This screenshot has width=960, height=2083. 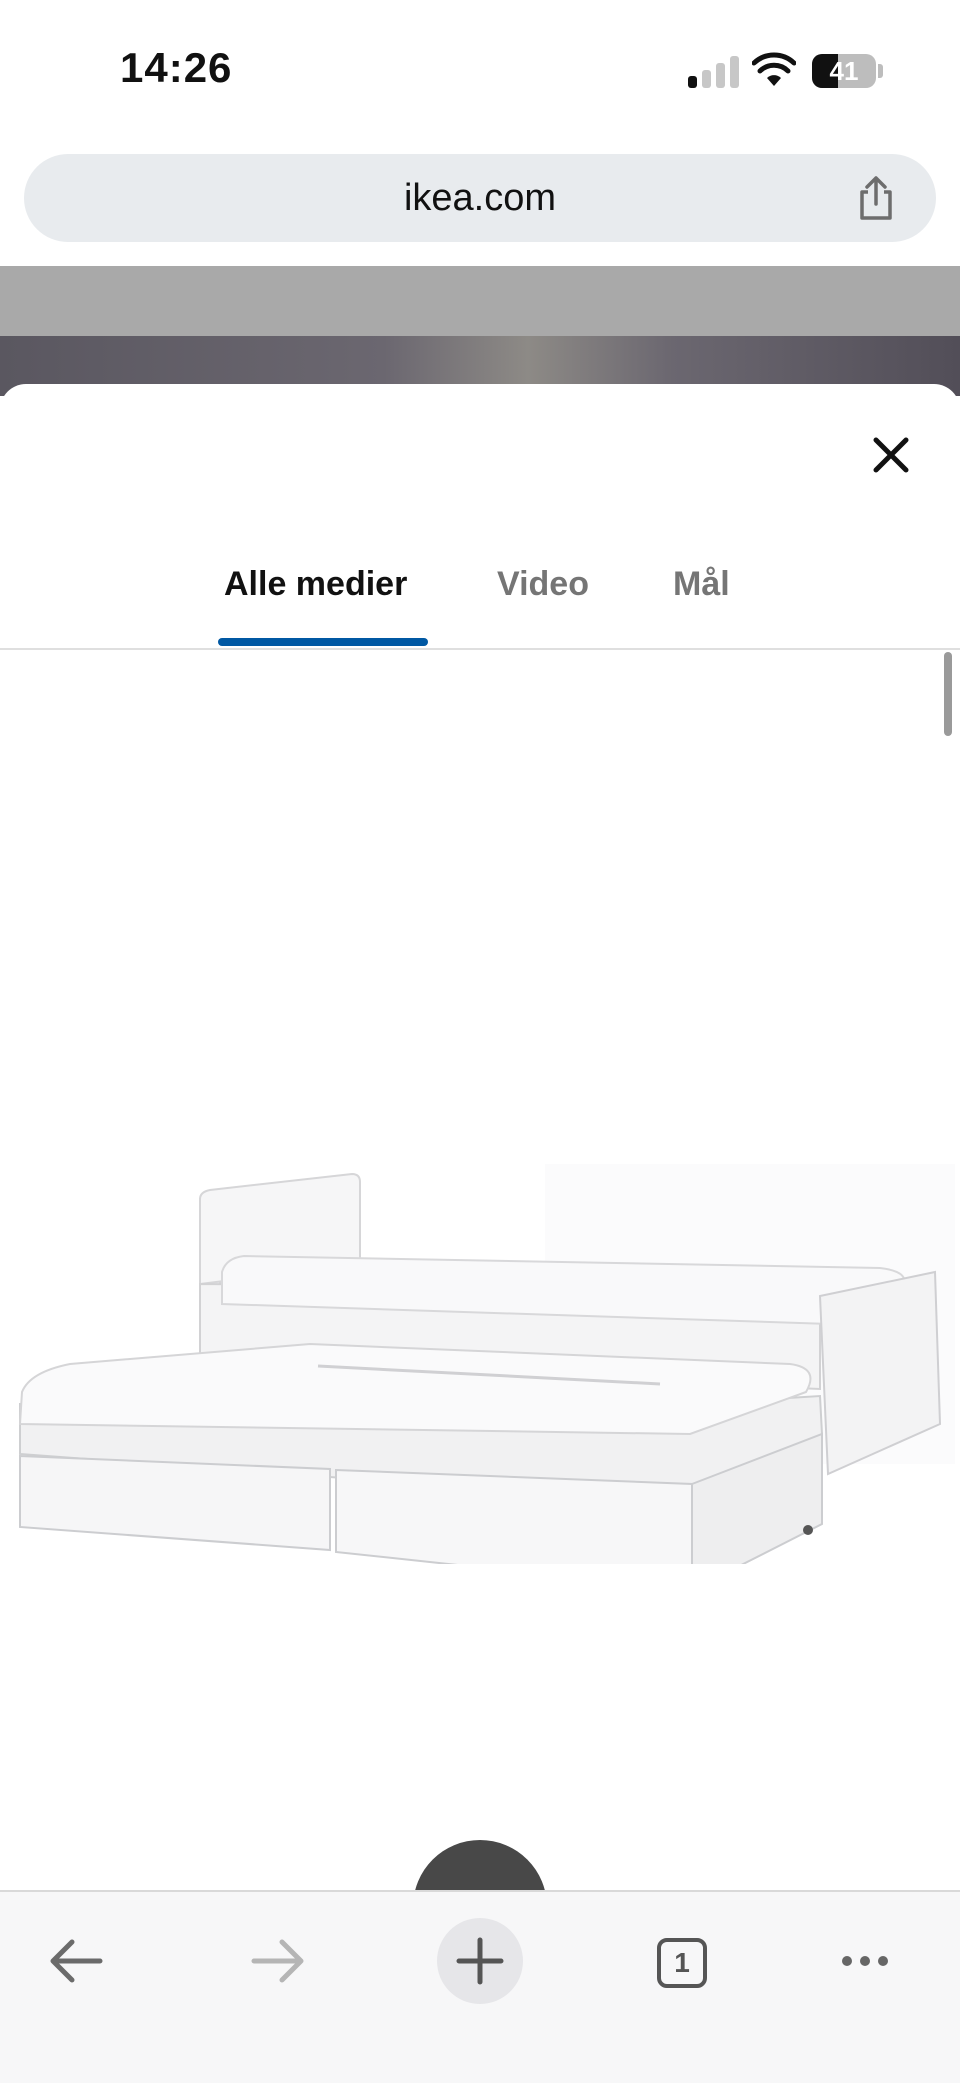 I want to click on background-page, so click(x=480, y=301).